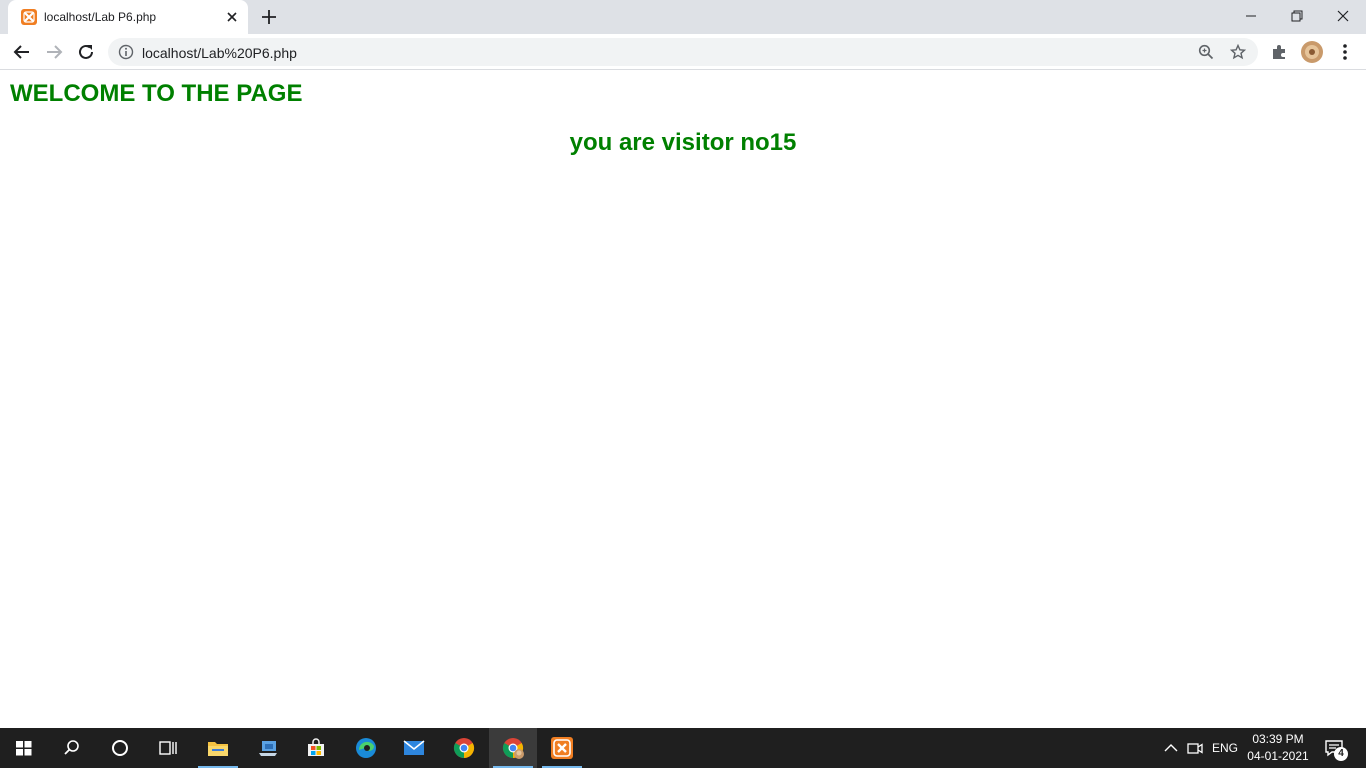  What do you see at coordinates (156, 93) in the screenshot?
I see `page-heading: WELCOME TO THE PAGE` at bounding box center [156, 93].